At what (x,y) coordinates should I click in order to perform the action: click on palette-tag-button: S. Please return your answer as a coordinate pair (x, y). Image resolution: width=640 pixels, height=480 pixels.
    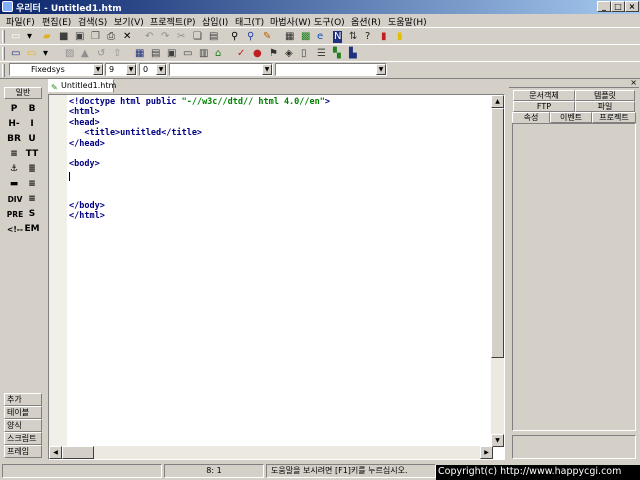
    Looking at the image, I should click on (32, 214).